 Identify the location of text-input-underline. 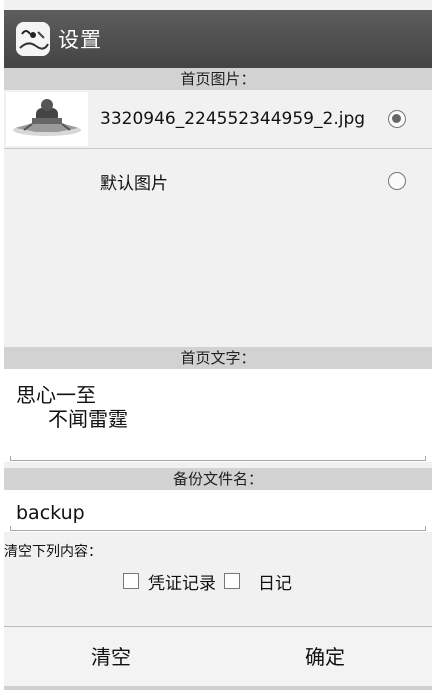
(218, 458).